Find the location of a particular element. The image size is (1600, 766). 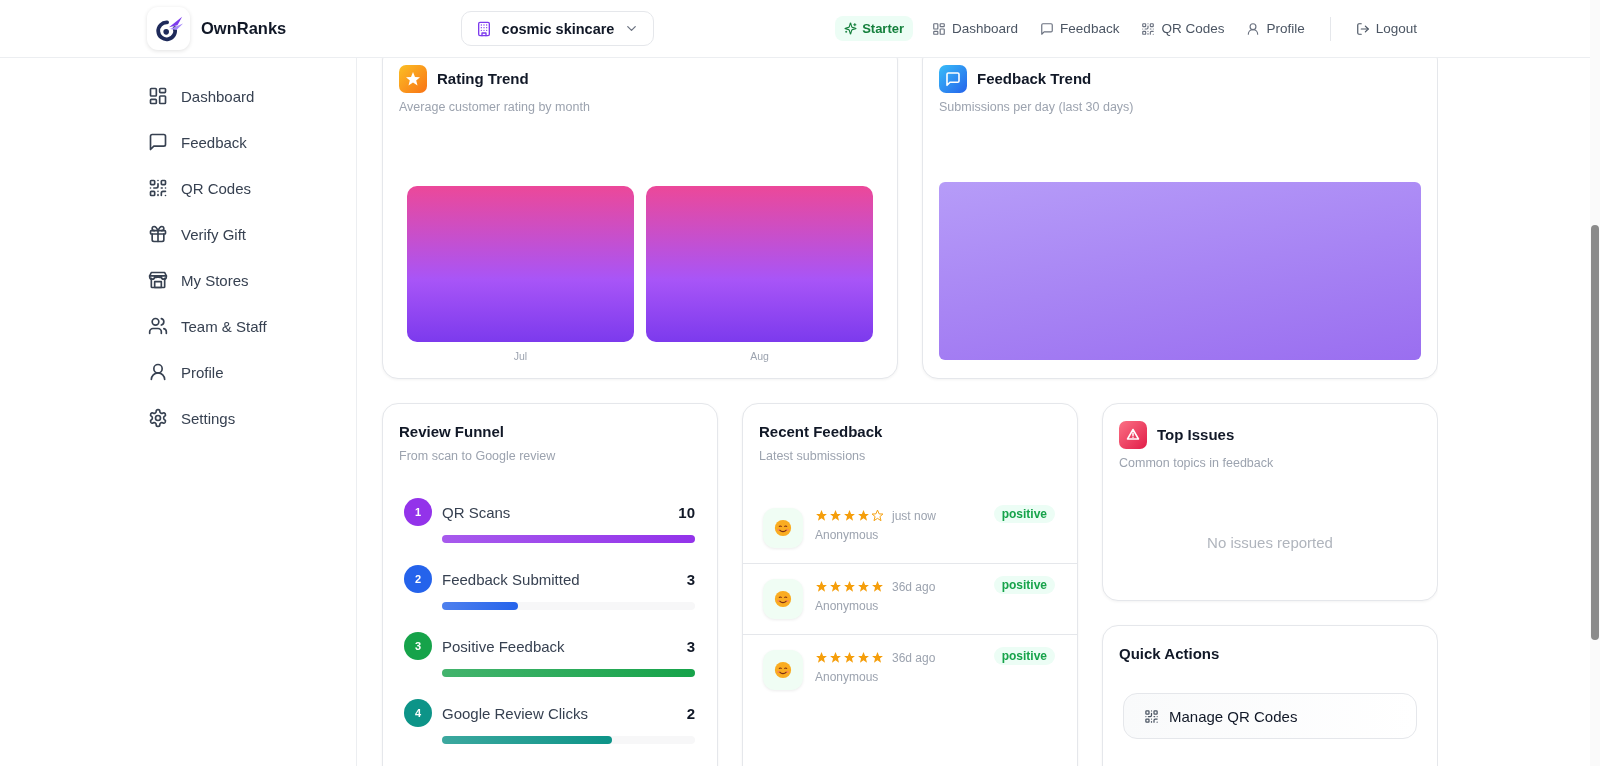

step-number: 2 is located at coordinates (418, 579).